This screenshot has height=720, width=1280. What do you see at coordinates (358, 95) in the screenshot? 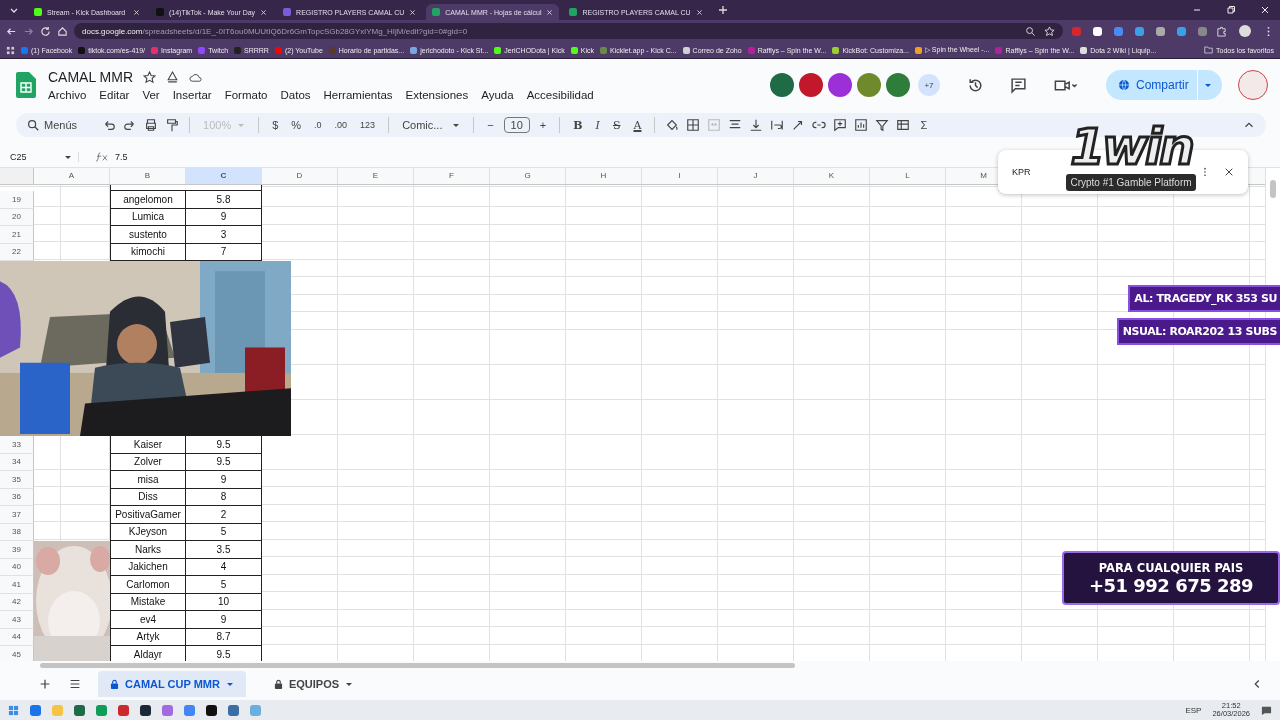
I see `menu-item: Herramientas` at bounding box center [358, 95].